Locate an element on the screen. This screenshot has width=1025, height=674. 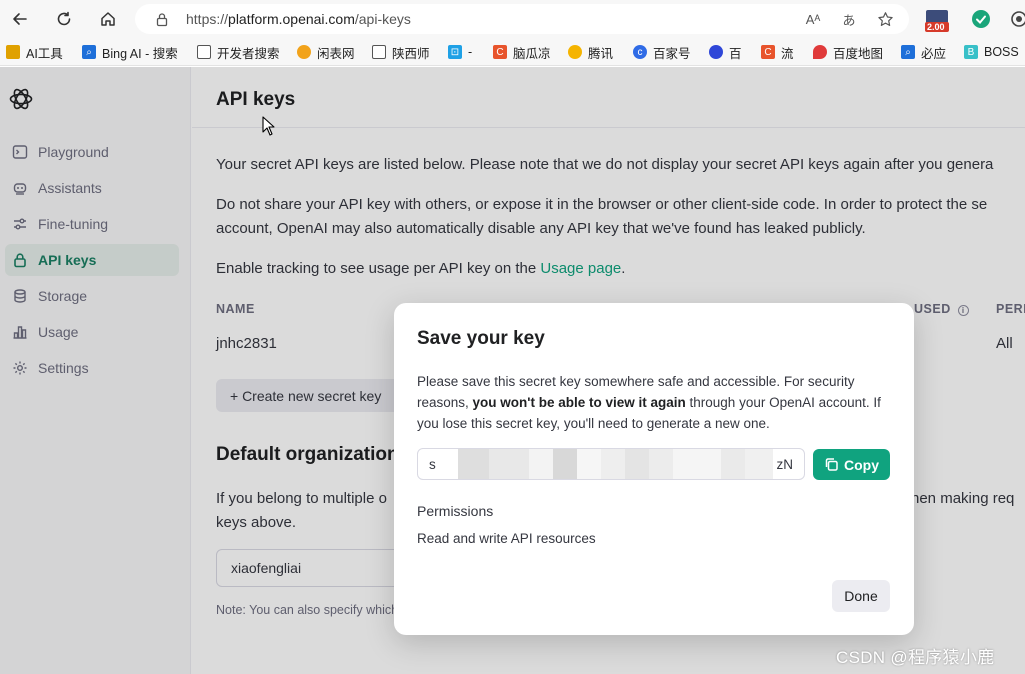
refresh-icon is located at coordinates (64, 19).